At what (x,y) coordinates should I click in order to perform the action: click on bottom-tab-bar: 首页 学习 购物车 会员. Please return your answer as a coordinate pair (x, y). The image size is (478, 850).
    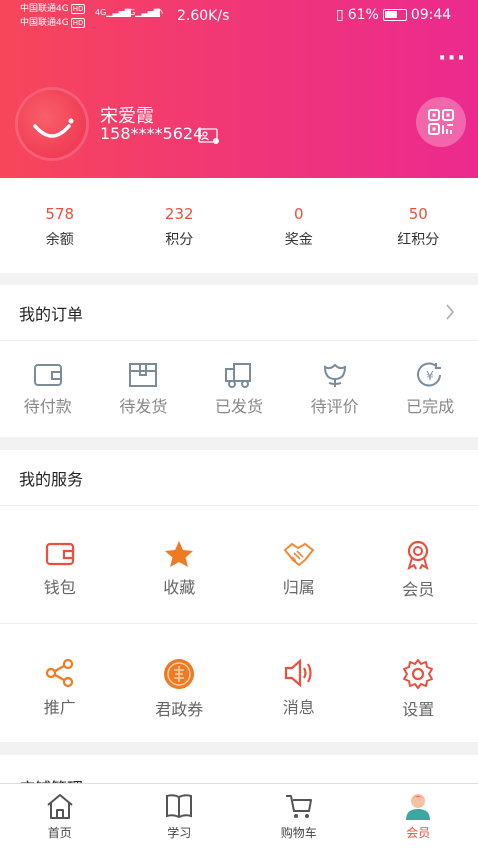
    Looking at the image, I should click on (239, 816).